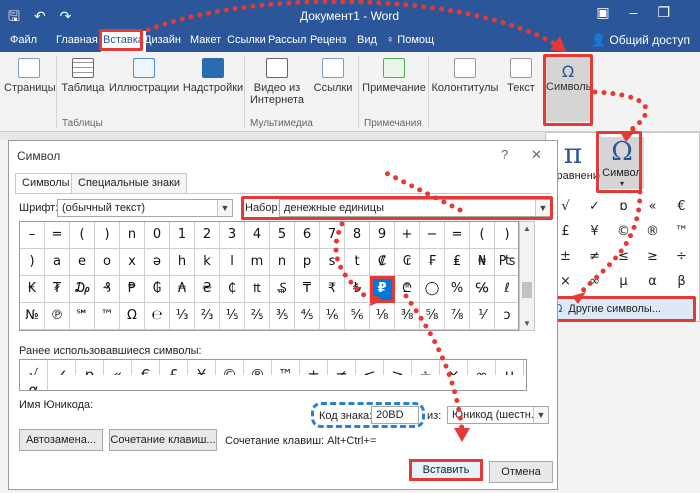 The height and width of the screenshot is (493, 700). Describe the element at coordinates (232, 235) in the screenshot. I see `symbol-cell: 3` at that location.